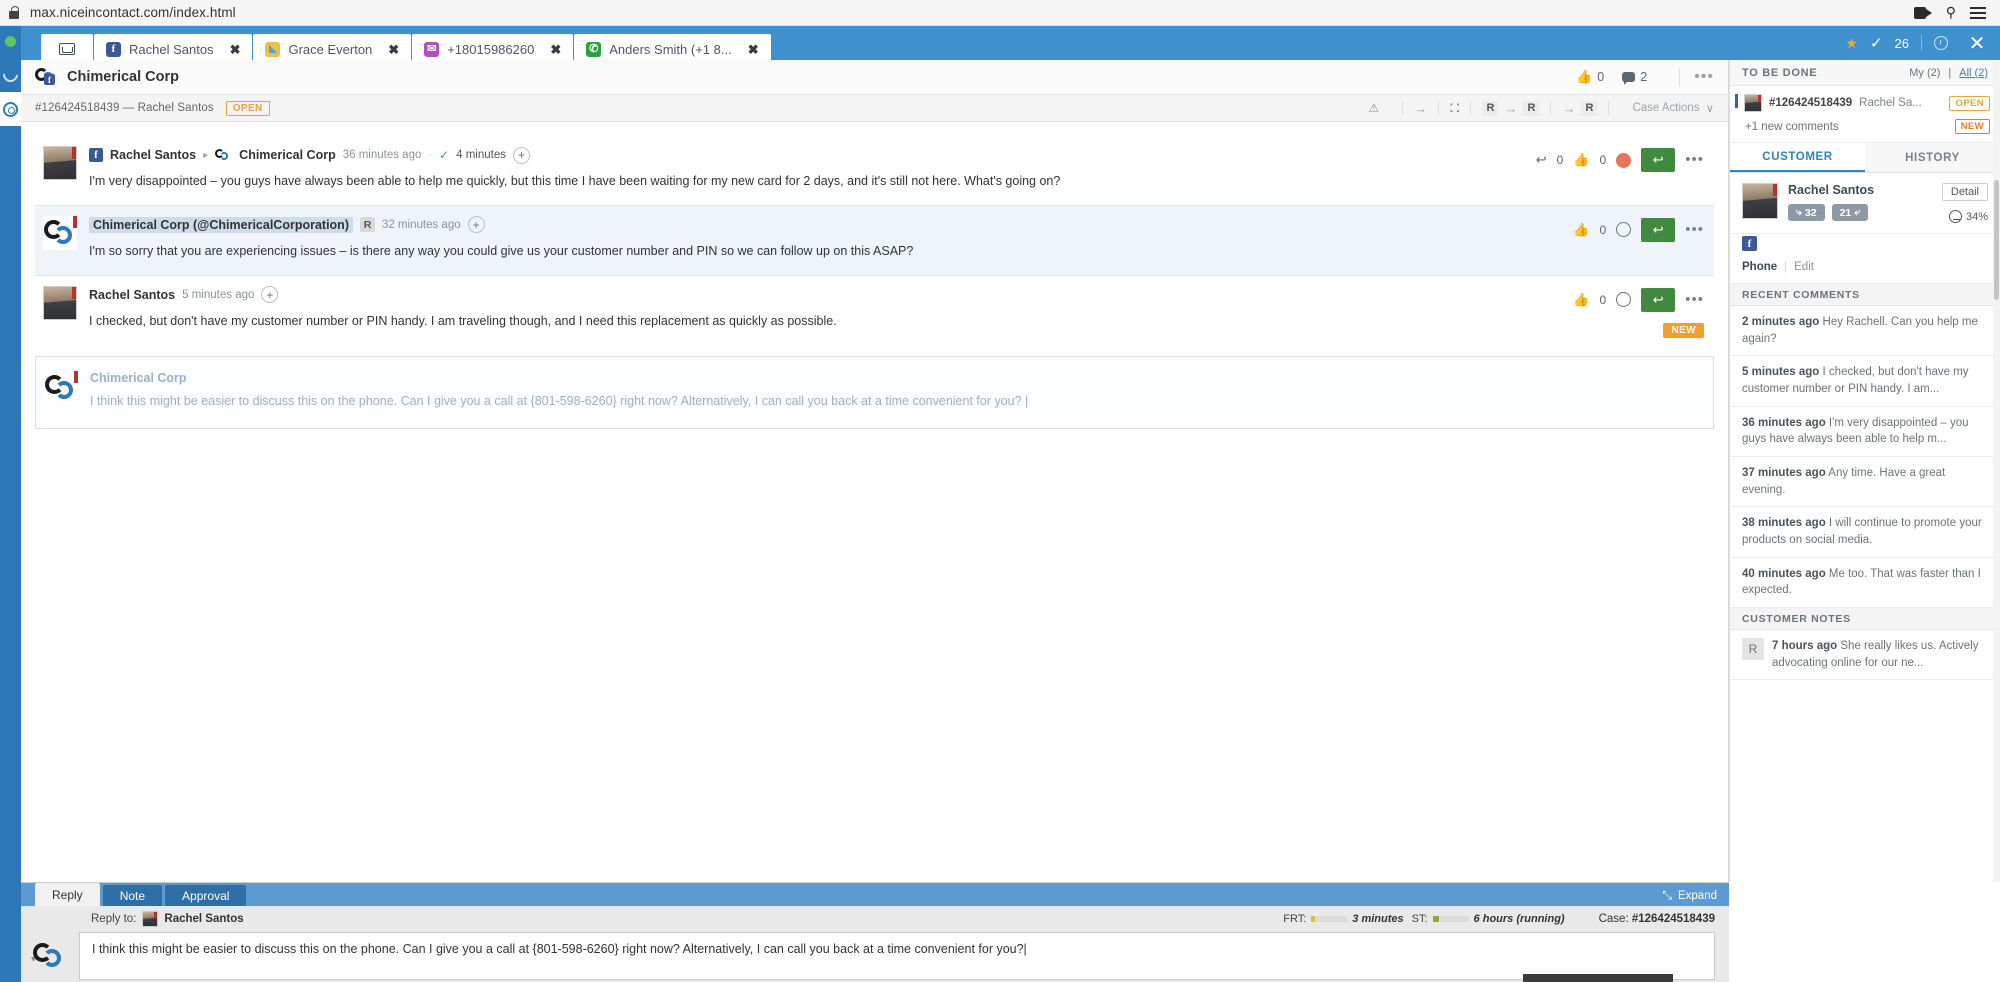 This screenshot has height=982, width=2000. Describe the element at coordinates (10, 109) in the screenshot. I see `rail-item-settings` at that location.